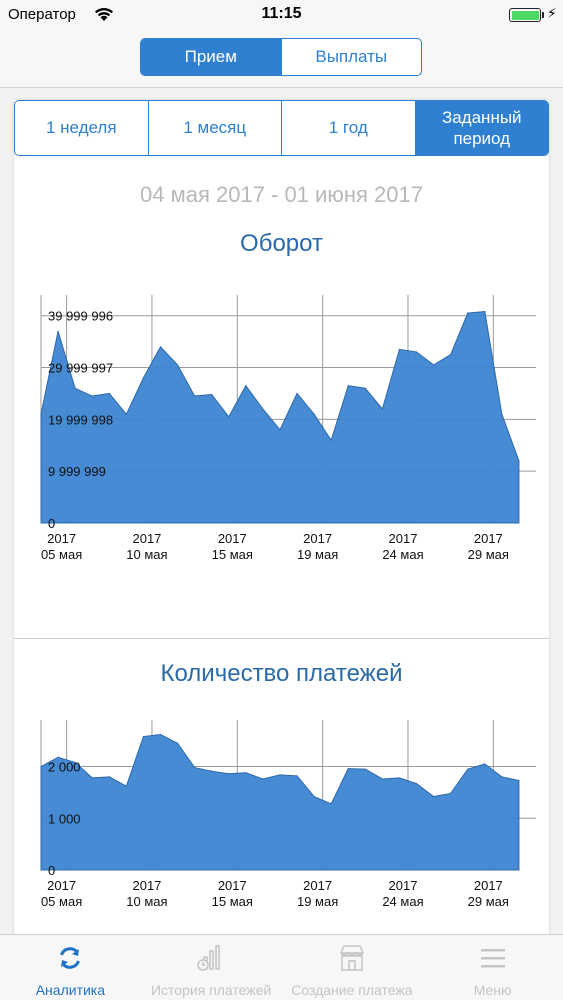 The image size is (563, 1000). I want to click on y-tick-label: 19 999 998, so click(80, 419).